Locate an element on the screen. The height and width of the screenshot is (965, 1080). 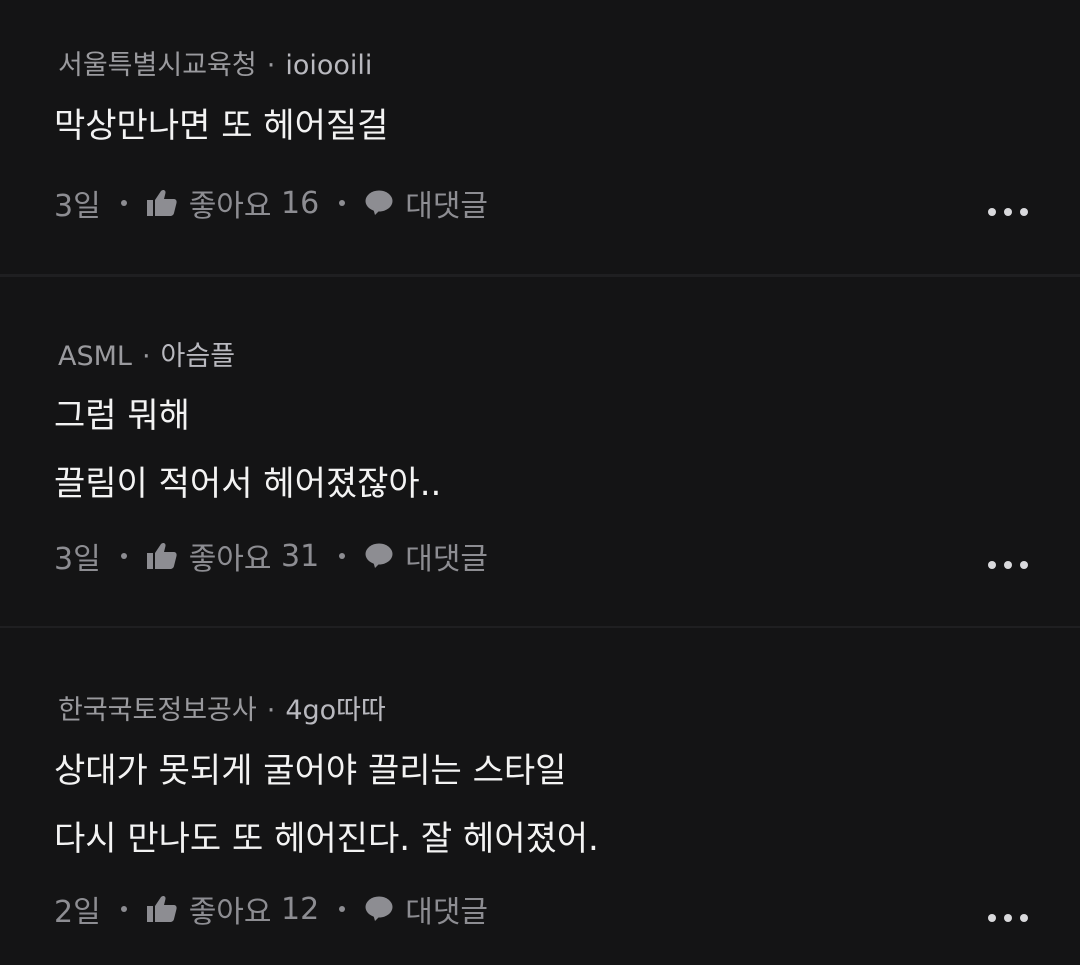
author-organization: 한국국토정보공사 is located at coordinates (157, 710).